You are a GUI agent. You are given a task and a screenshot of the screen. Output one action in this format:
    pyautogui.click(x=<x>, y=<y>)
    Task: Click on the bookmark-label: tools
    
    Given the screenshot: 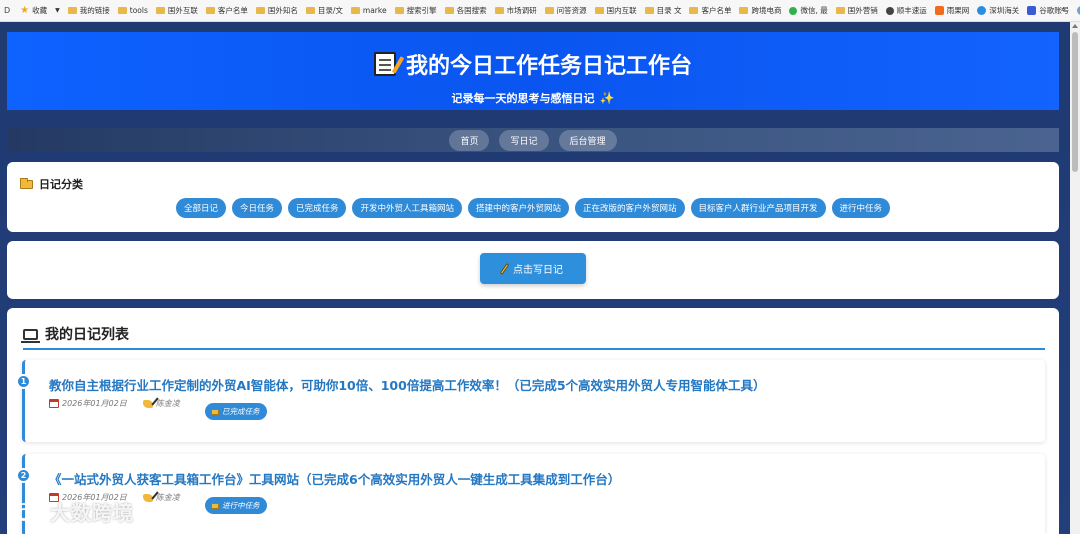 What is the action you would take?
    pyautogui.click(x=138, y=10)
    